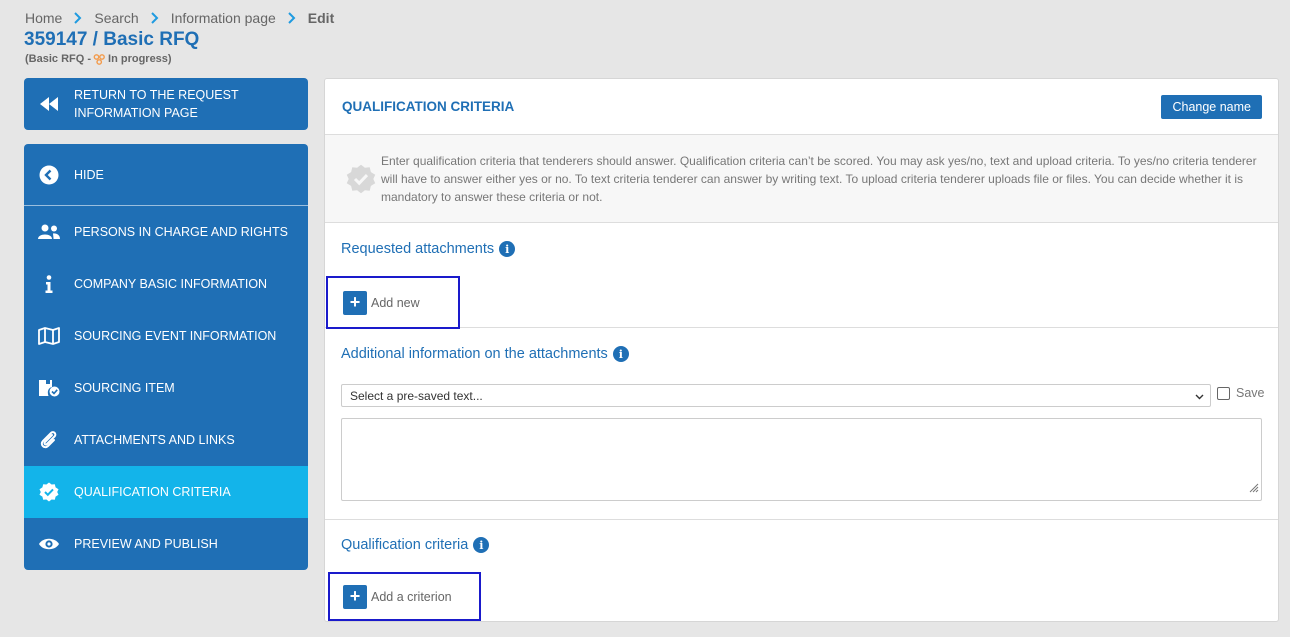 The width and height of the screenshot is (1290, 637). Describe the element at coordinates (49, 284) in the screenshot. I see `info-icon` at that location.